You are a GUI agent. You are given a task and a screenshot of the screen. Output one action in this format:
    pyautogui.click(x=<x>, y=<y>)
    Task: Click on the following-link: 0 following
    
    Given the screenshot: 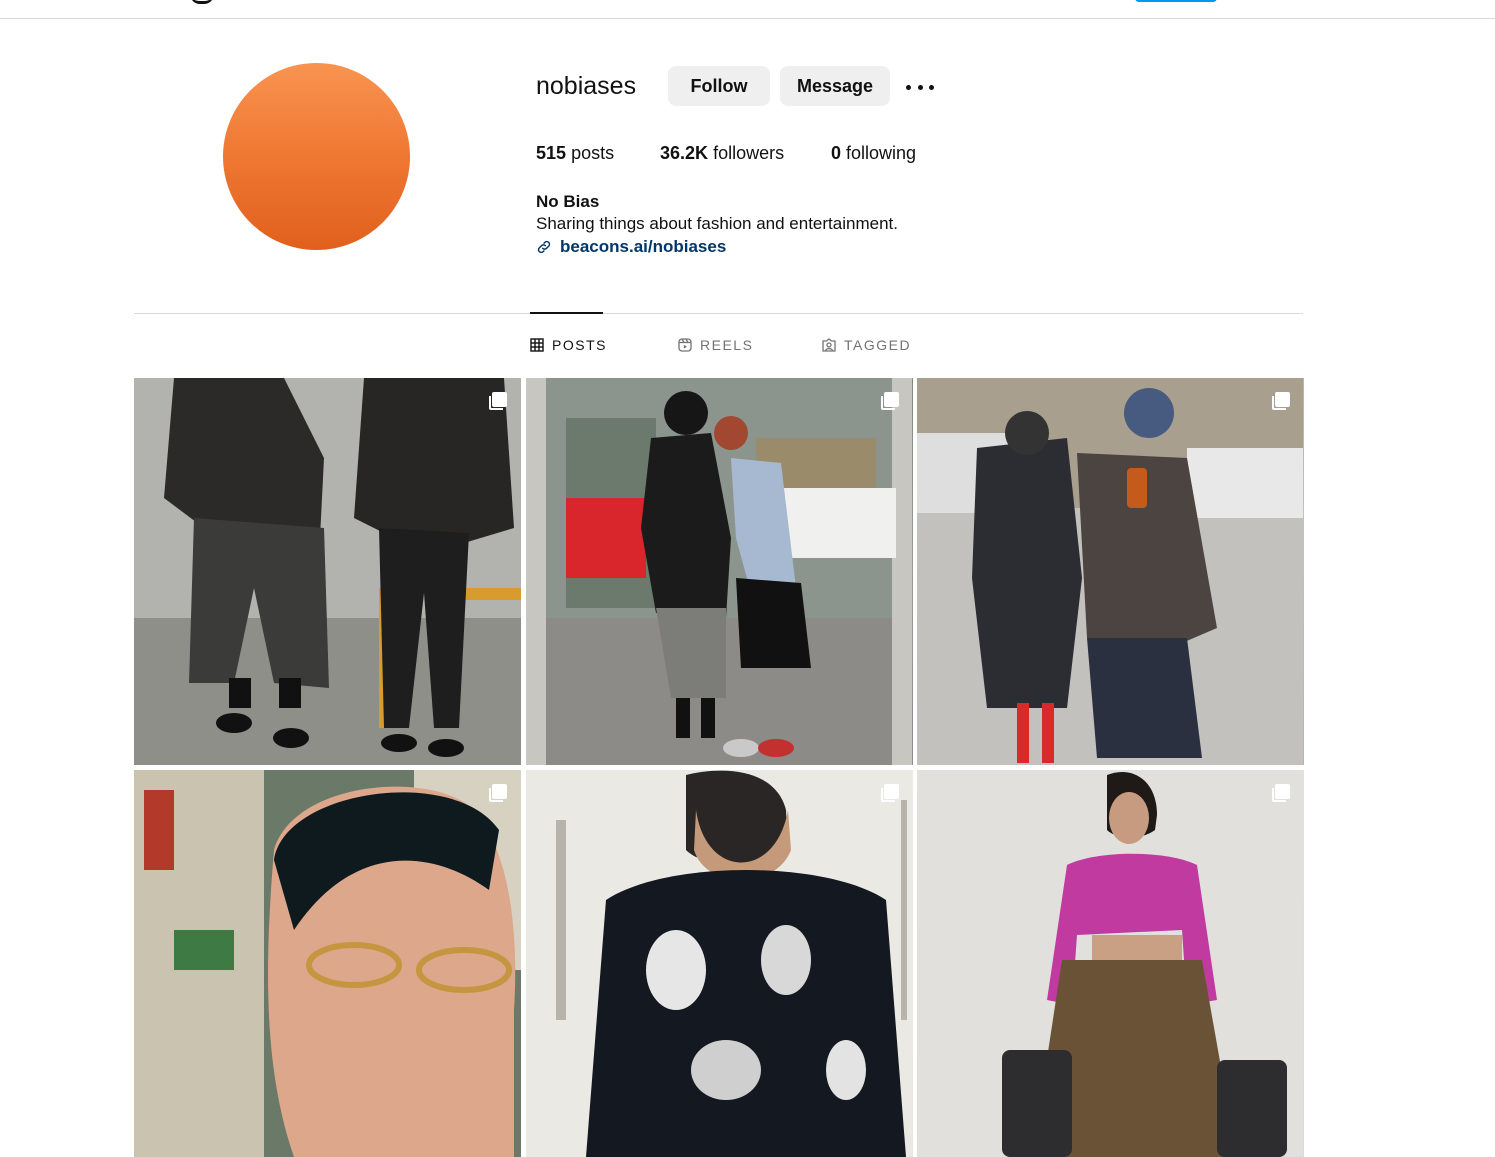 What is the action you would take?
    pyautogui.click(x=873, y=153)
    